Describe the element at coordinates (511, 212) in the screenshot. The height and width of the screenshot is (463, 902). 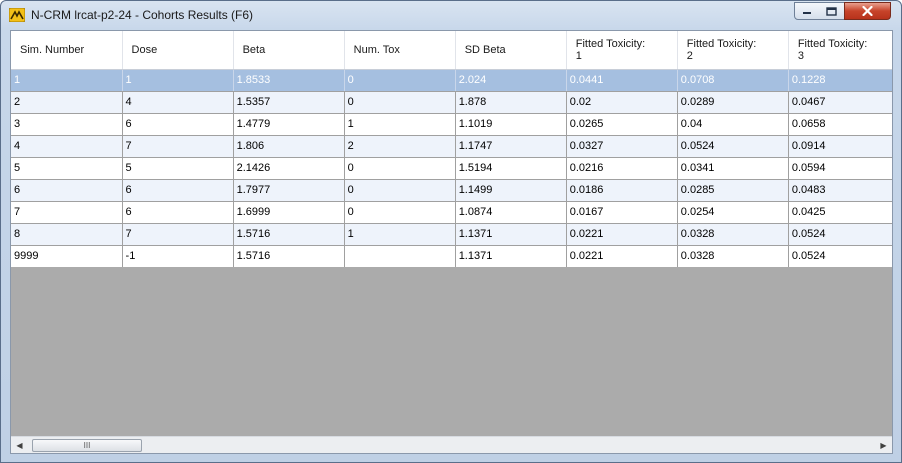
I see `table-cell: 1.0874` at that location.